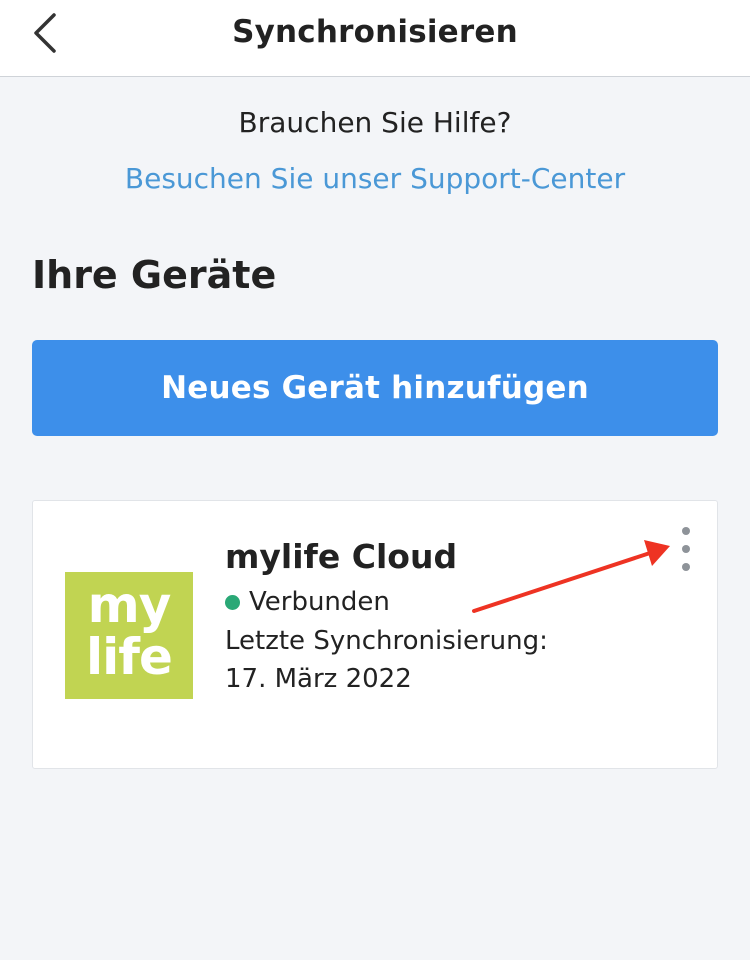  I want to click on top-bar: Synchronisieren, so click(375, 38).